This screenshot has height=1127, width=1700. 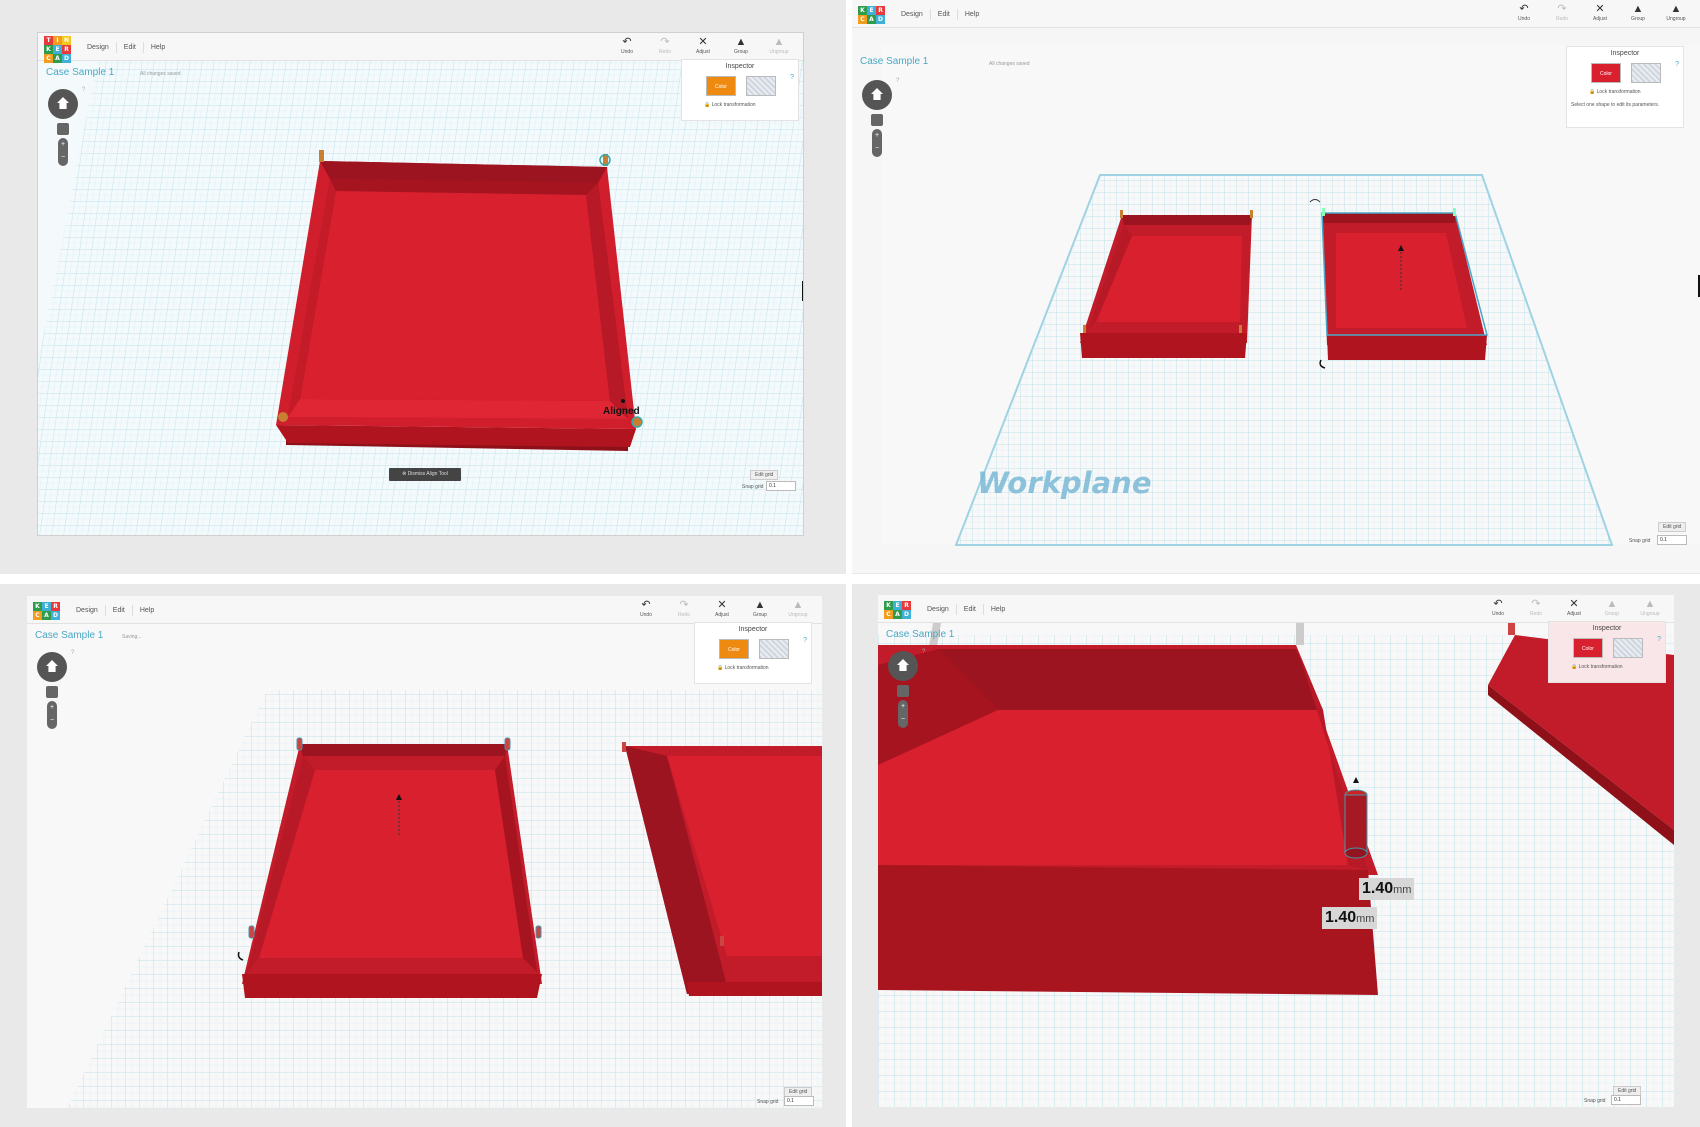 I want to click on inspector-title: Inspector, so click(x=1625, y=53).